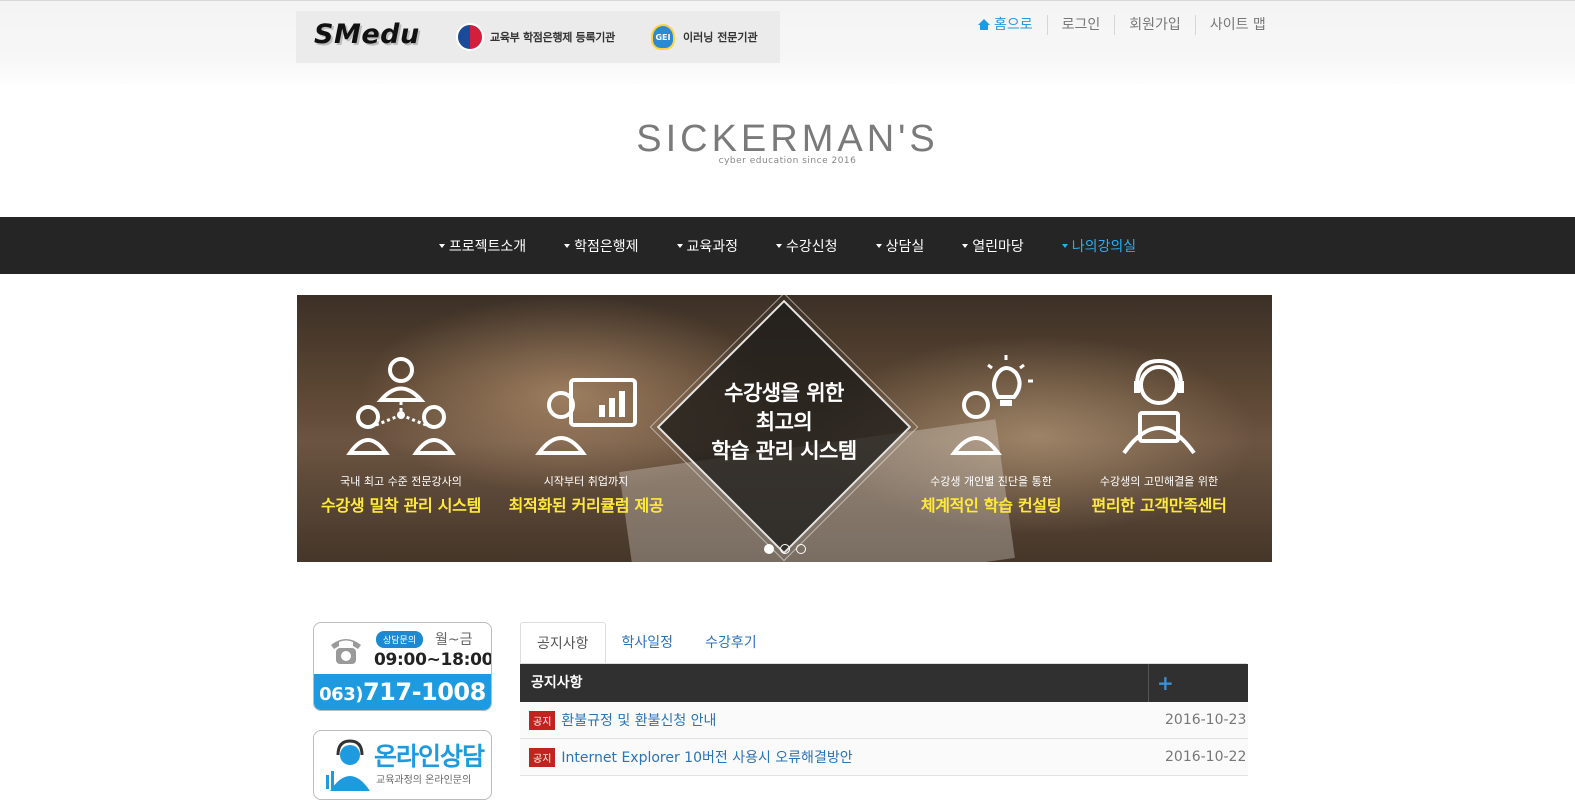 The image size is (1575, 800). Describe the element at coordinates (346, 651) in the screenshot. I see `telephone-icon` at that location.